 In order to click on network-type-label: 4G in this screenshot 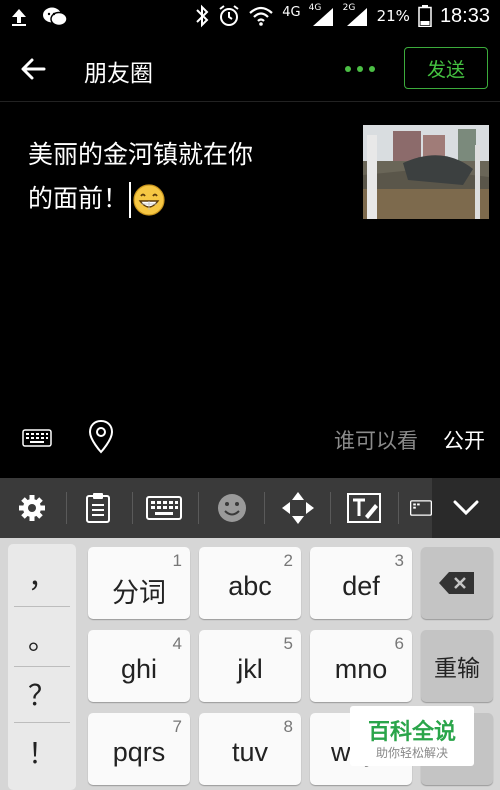, I will do `click(291, 12)`.